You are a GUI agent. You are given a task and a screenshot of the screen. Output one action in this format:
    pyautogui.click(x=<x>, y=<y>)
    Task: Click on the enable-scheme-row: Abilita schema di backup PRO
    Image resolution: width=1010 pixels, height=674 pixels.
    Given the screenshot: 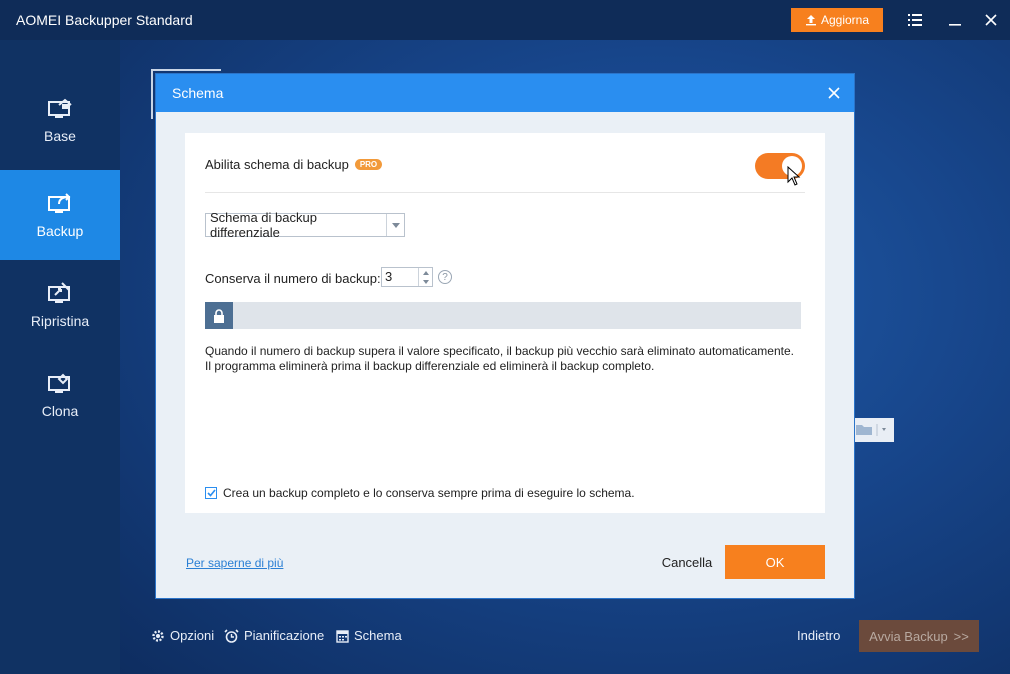 What is the action you would take?
    pyautogui.click(x=294, y=164)
    